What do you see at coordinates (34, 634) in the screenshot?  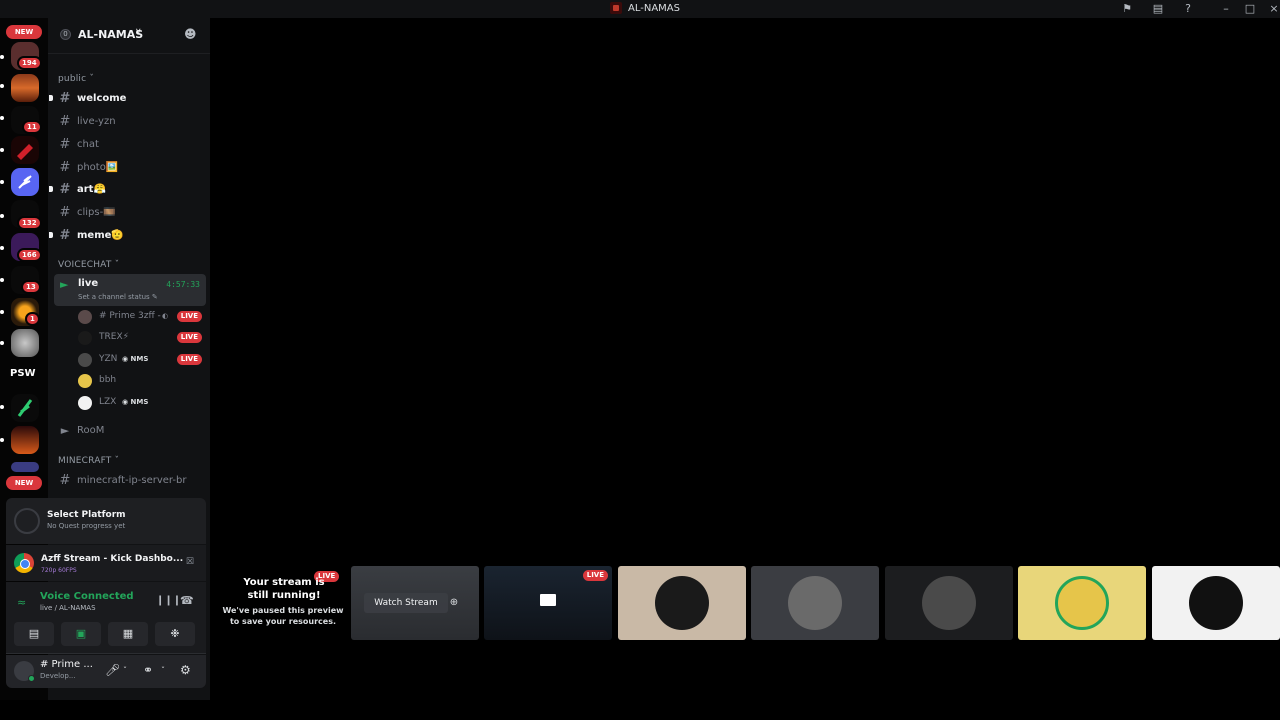 I see `camera-off-button: ▤` at bounding box center [34, 634].